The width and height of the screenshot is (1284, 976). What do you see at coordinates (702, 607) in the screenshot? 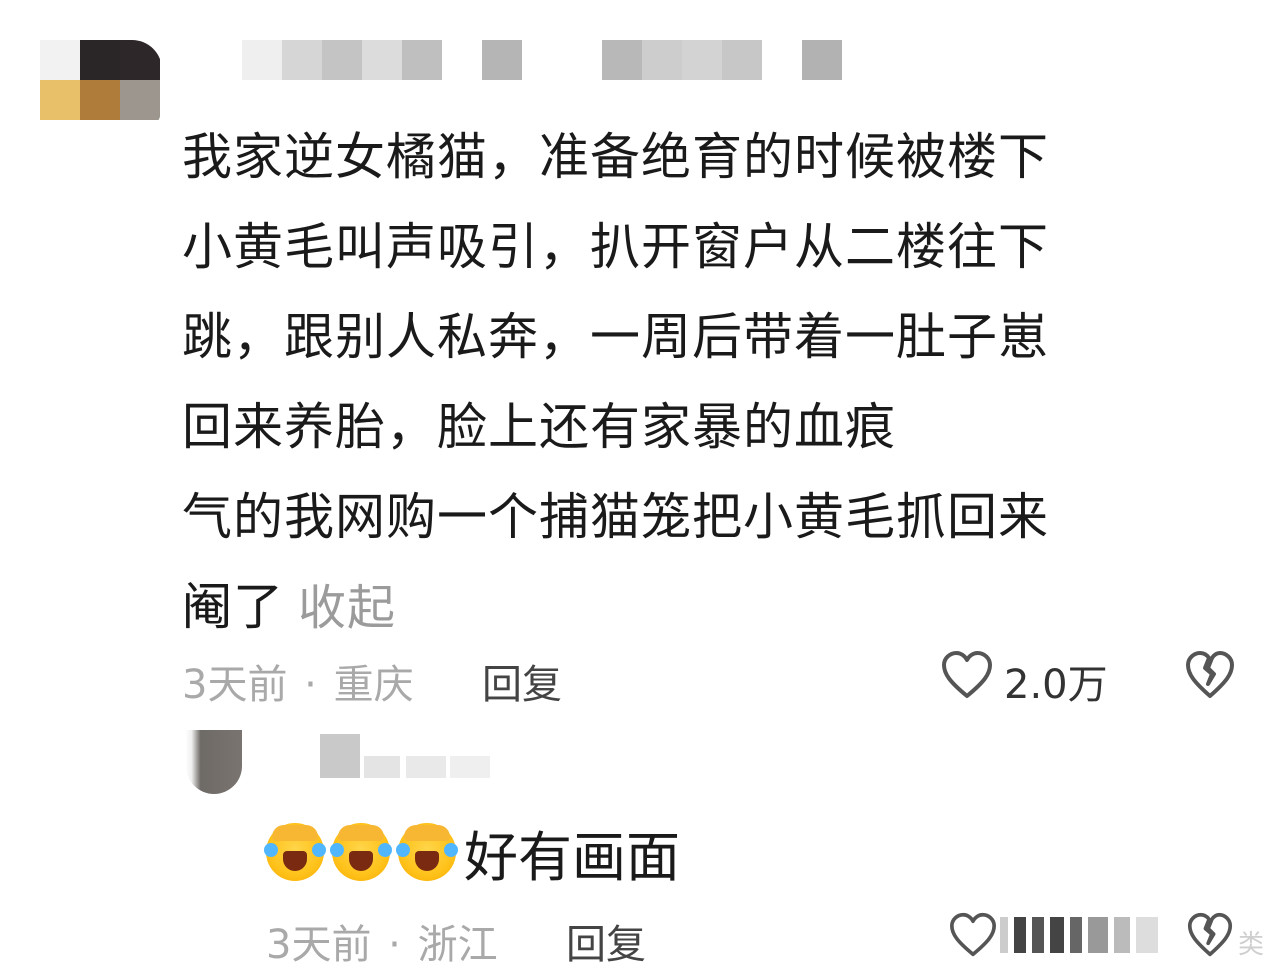
I see `comment-last-line: 阉了 收起` at bounding box center [702, 607].